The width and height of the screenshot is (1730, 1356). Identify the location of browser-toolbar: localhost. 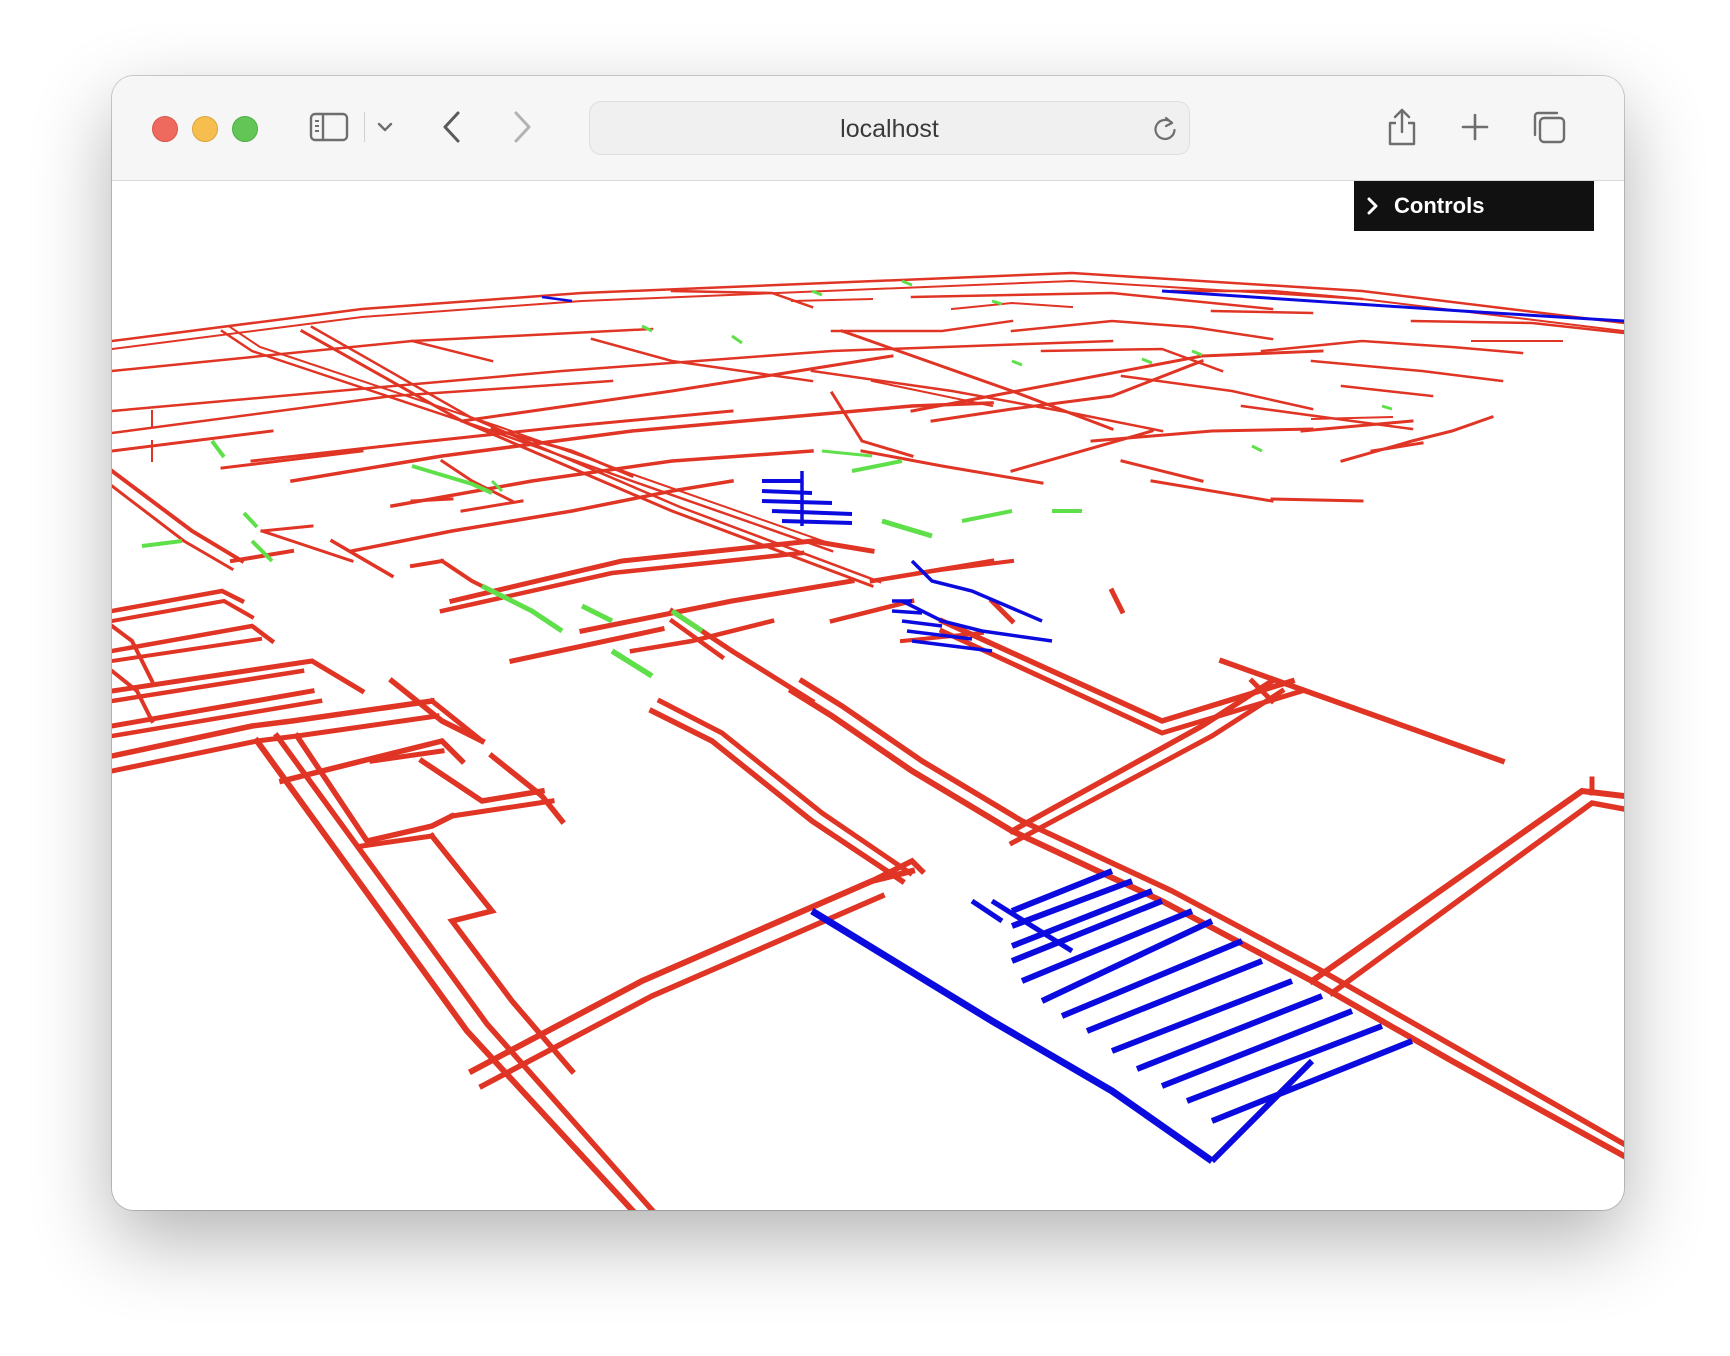
(868, 128).